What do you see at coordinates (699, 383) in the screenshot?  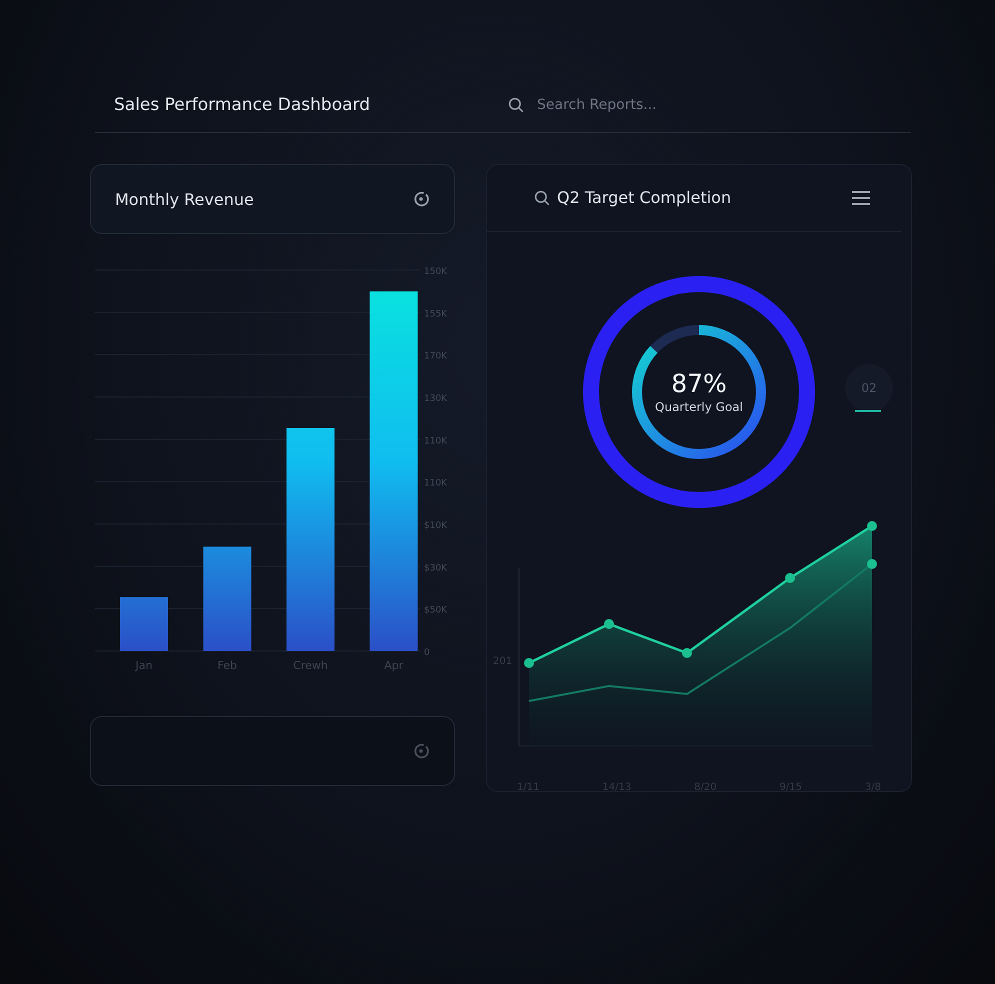 I see `percent-value: 87%` at bounding box center [699, 383].